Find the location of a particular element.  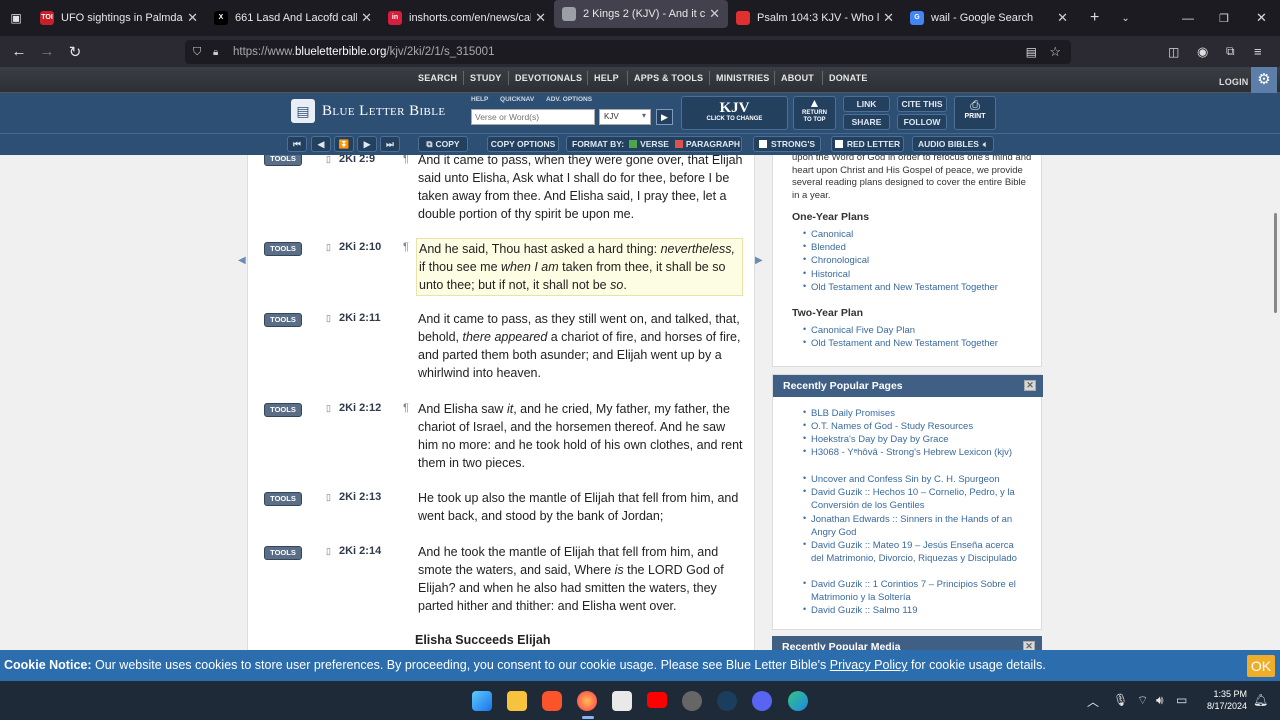

browser-tab: X 661 Lasd And Lacofd calls. on ✕ is located at coordinates (293, 18).